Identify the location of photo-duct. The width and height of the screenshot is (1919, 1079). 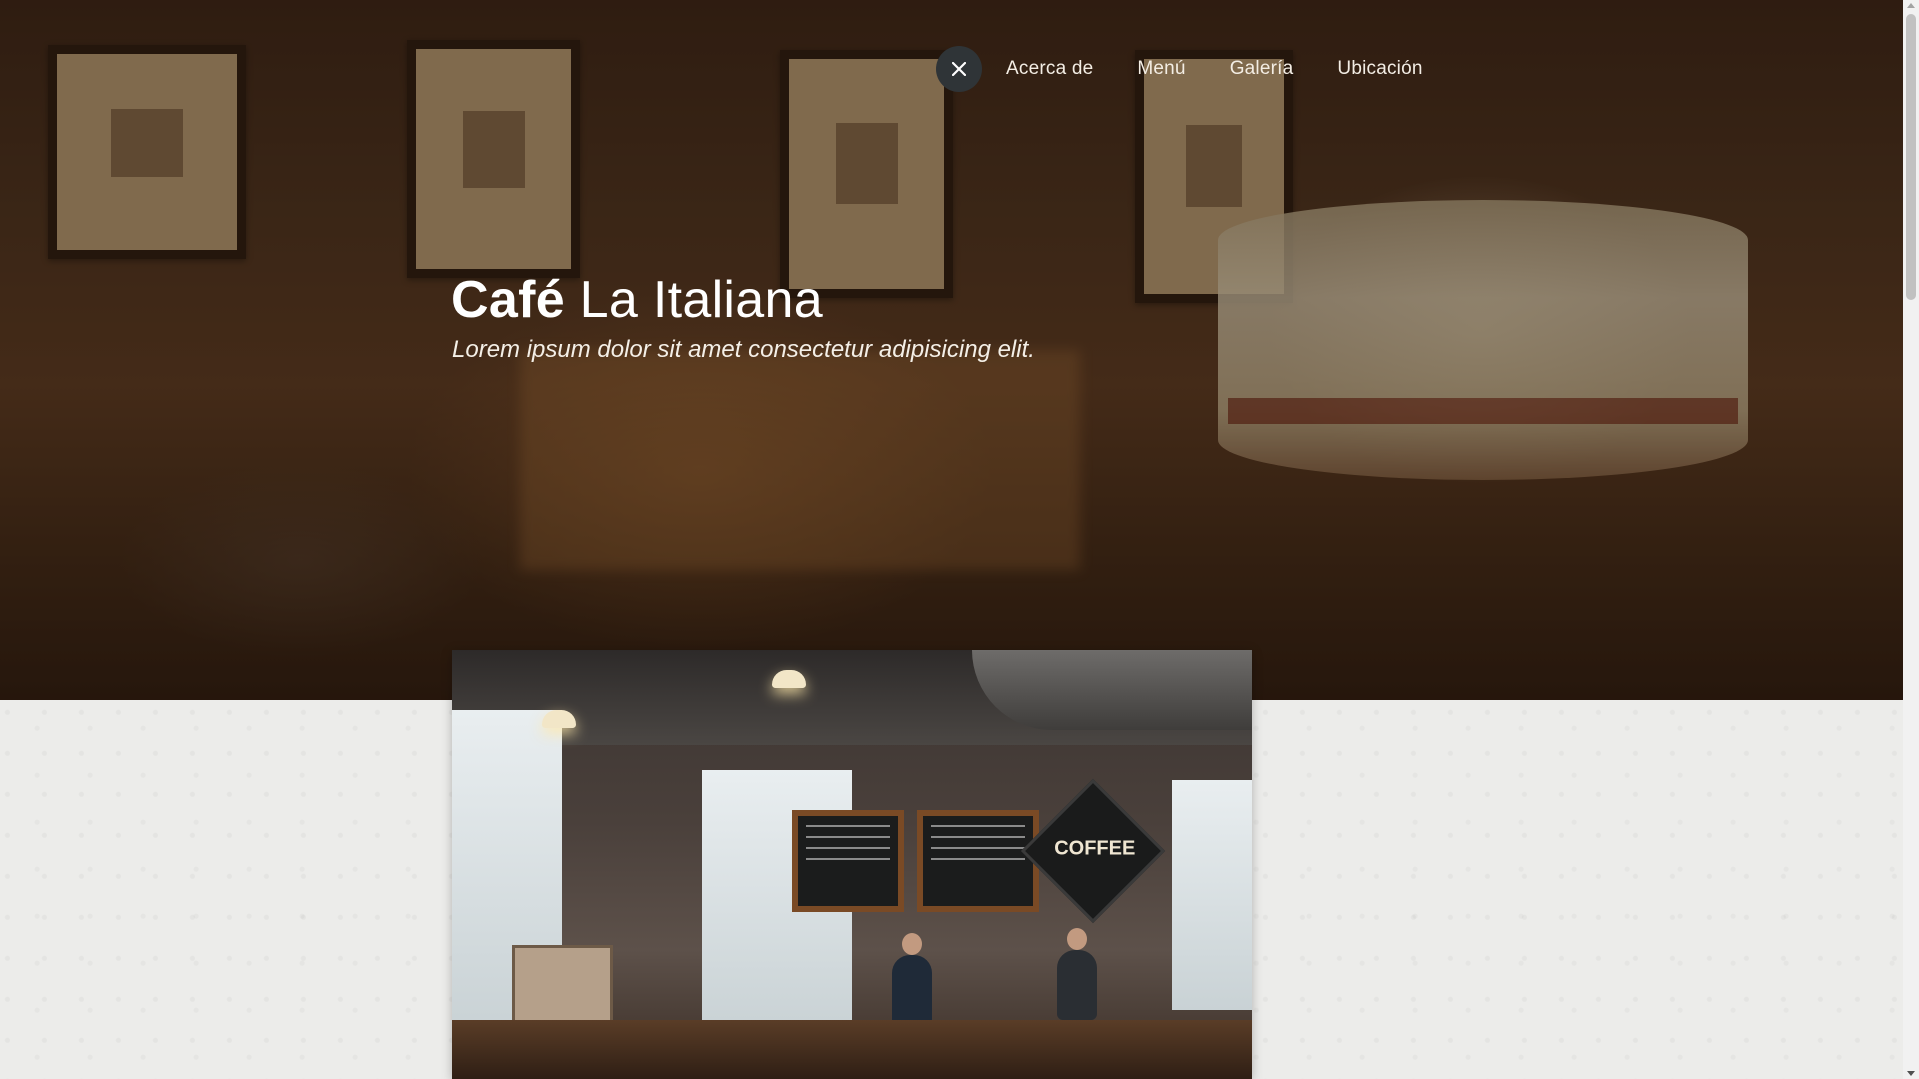
(1112, 690).